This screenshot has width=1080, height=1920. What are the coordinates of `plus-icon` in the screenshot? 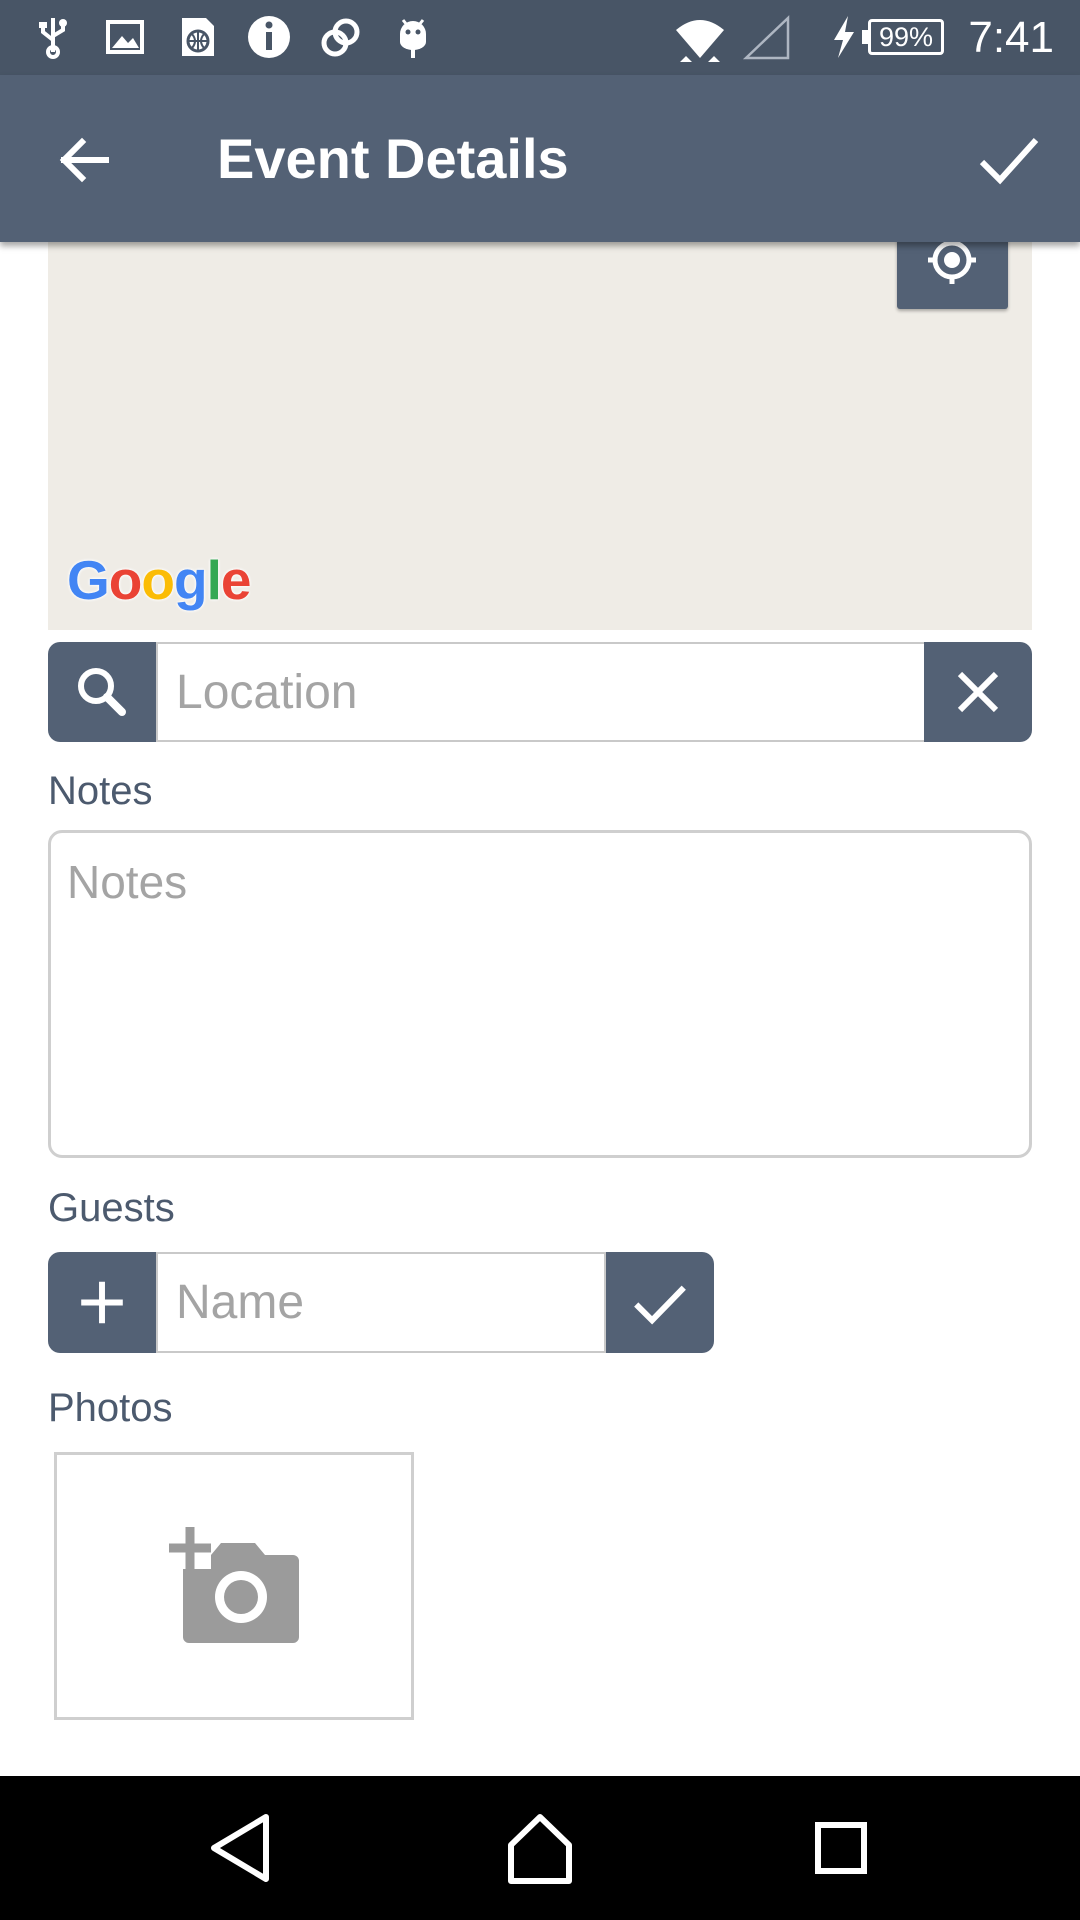 It's located at (102, 1302).